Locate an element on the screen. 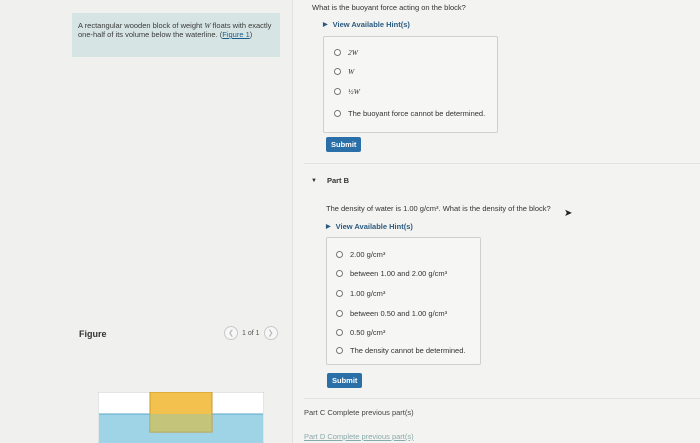 The width and height of the screenshot is (700, 443). part-b-submit-button: Submit is located at coordinates (345, 380).